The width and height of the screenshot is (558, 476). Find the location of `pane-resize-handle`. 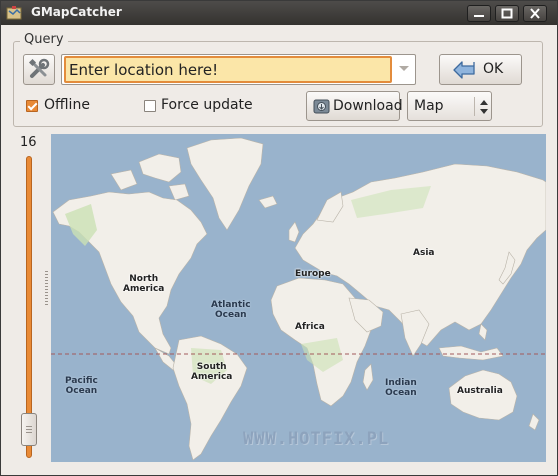

pane-resize-handle is located at coordinates (46, 289).